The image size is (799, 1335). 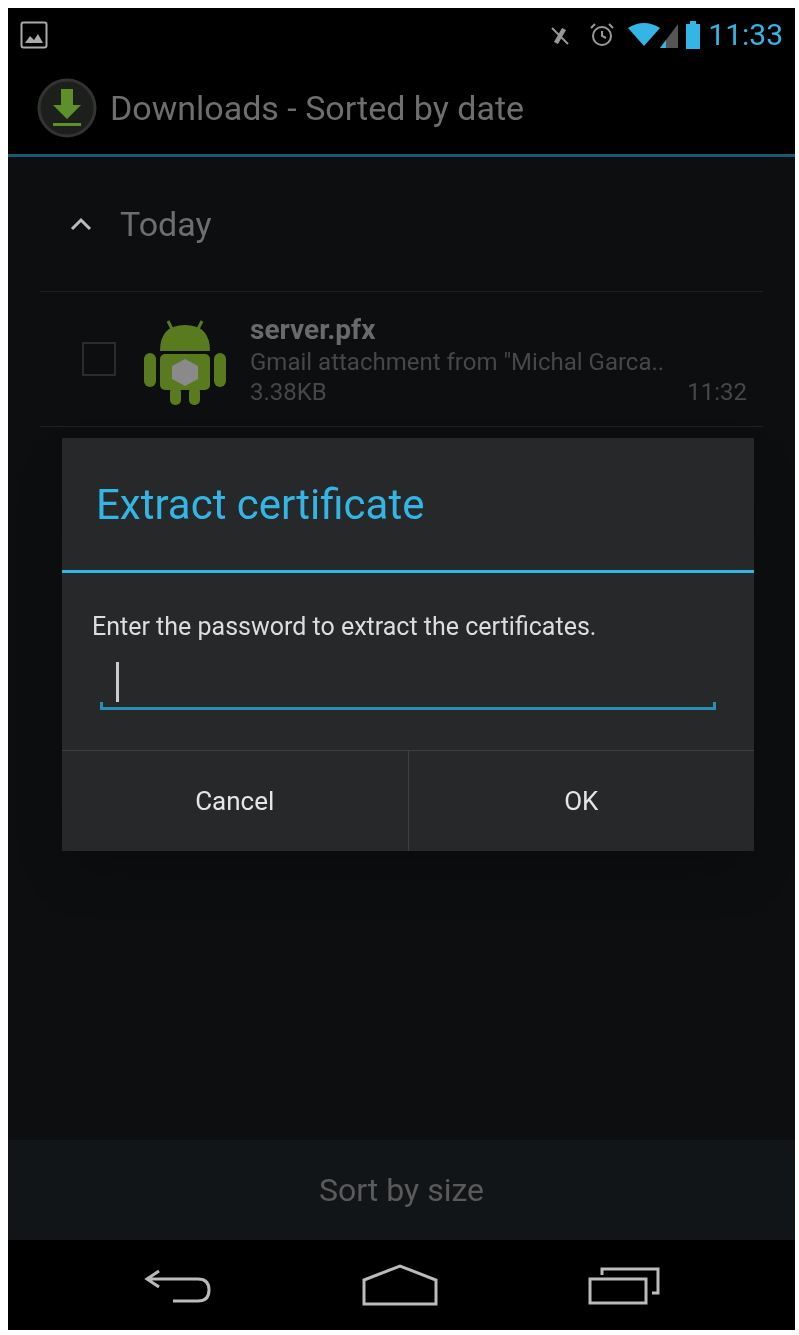 I want to click on battery-icon, so click(x=693, y=35).